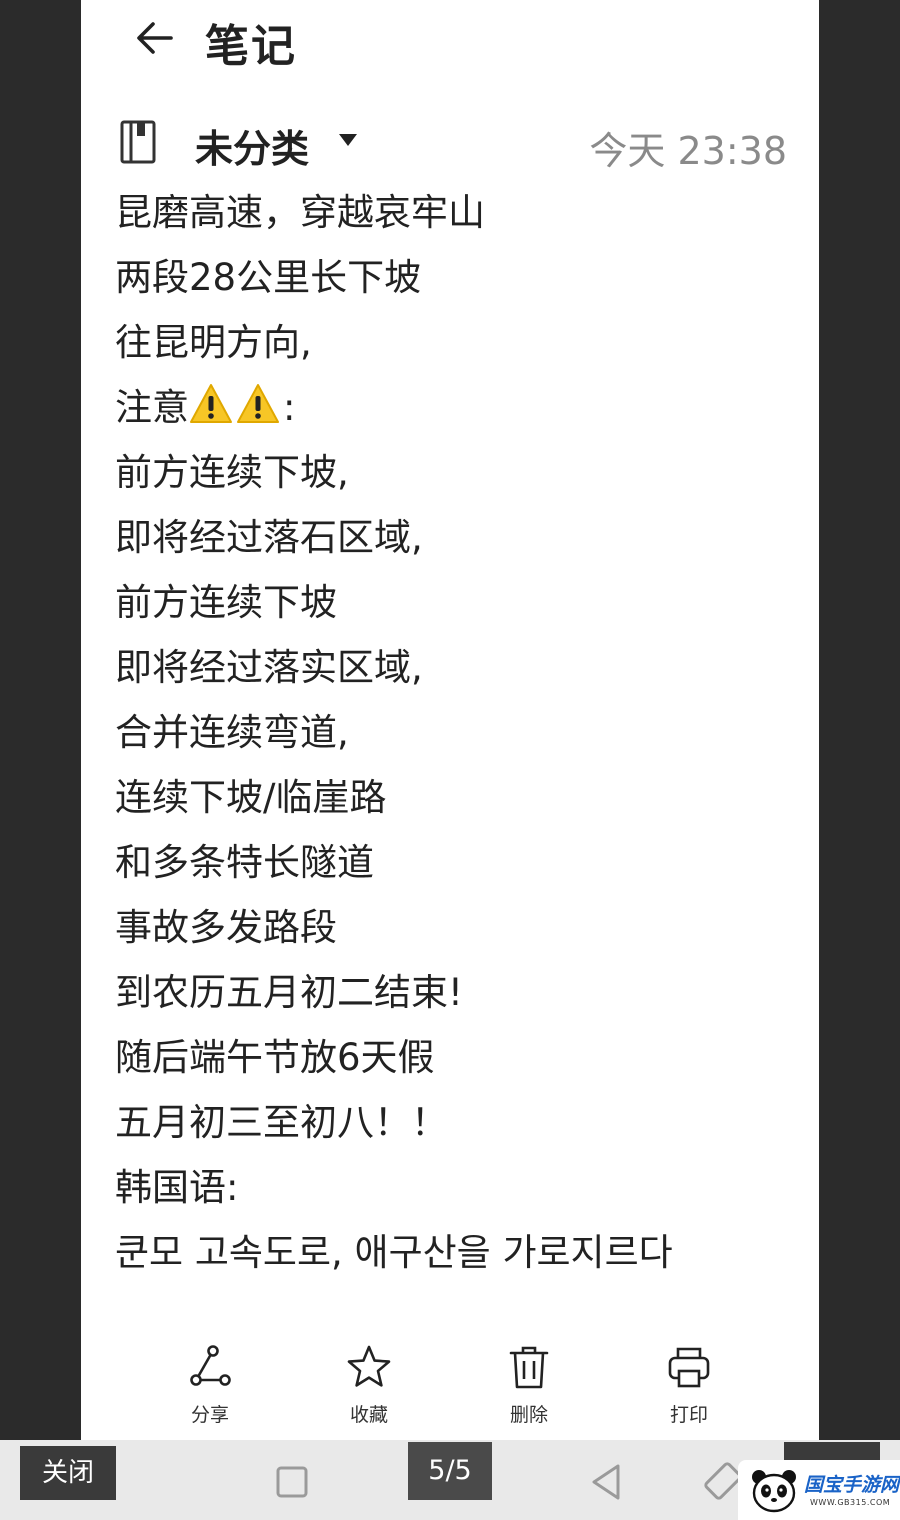 The height and width of the screenshot is (1520, 900). What do you see at coordinates (139, 142) in the screenshot?
I see `notebook-icon` at bounding box center [139, 142].